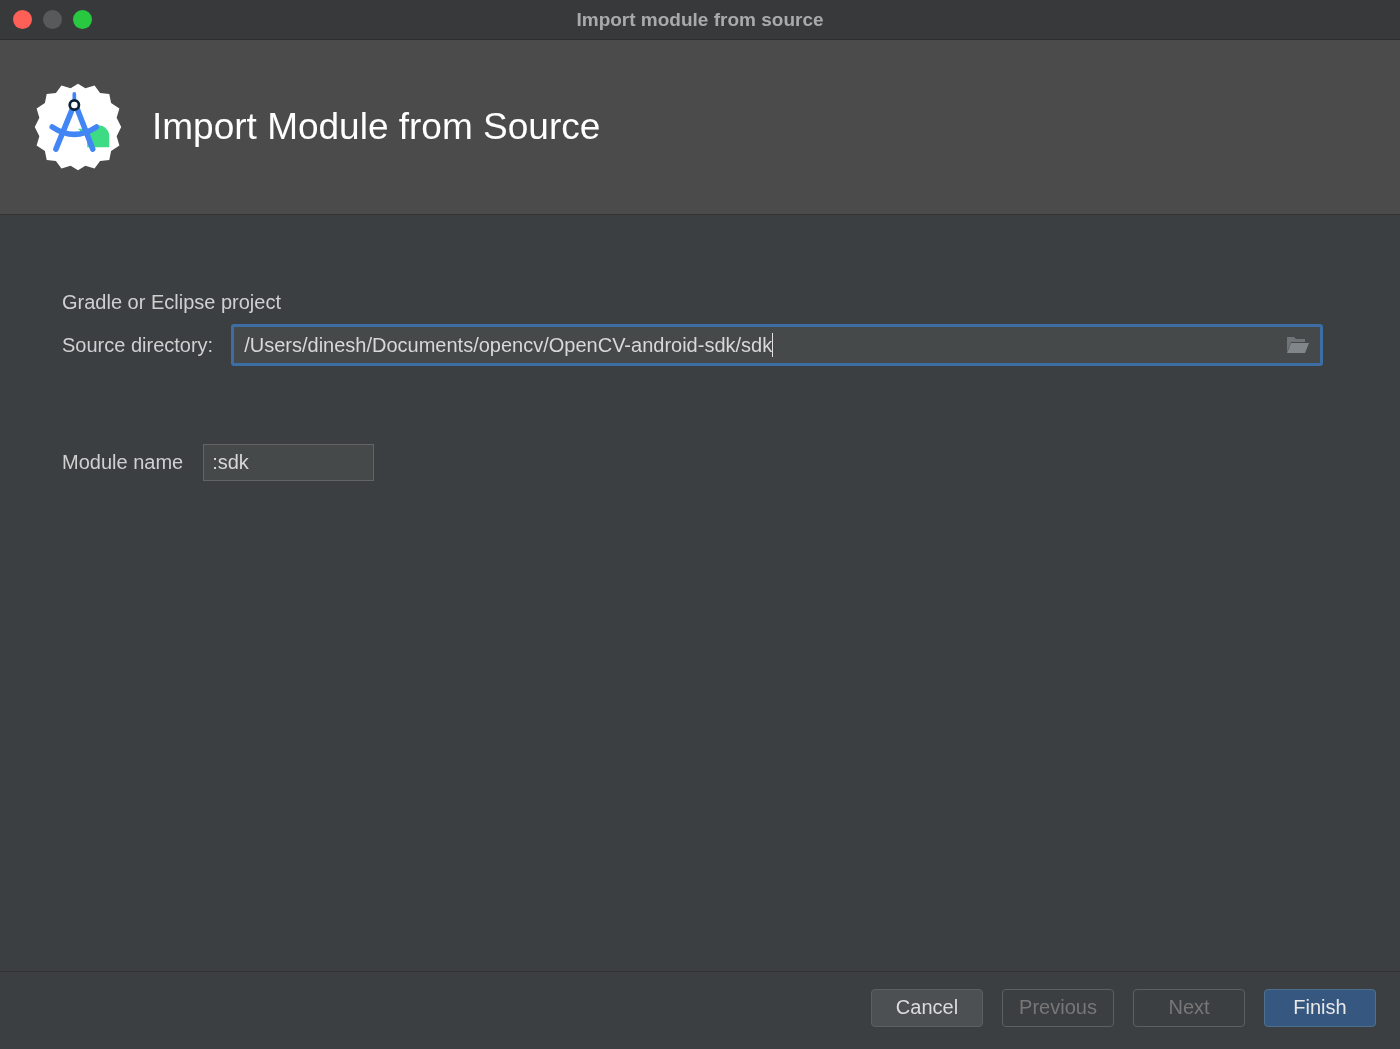  I want to click on section-label: Gradle or Eclipse project, so click(172, 302).